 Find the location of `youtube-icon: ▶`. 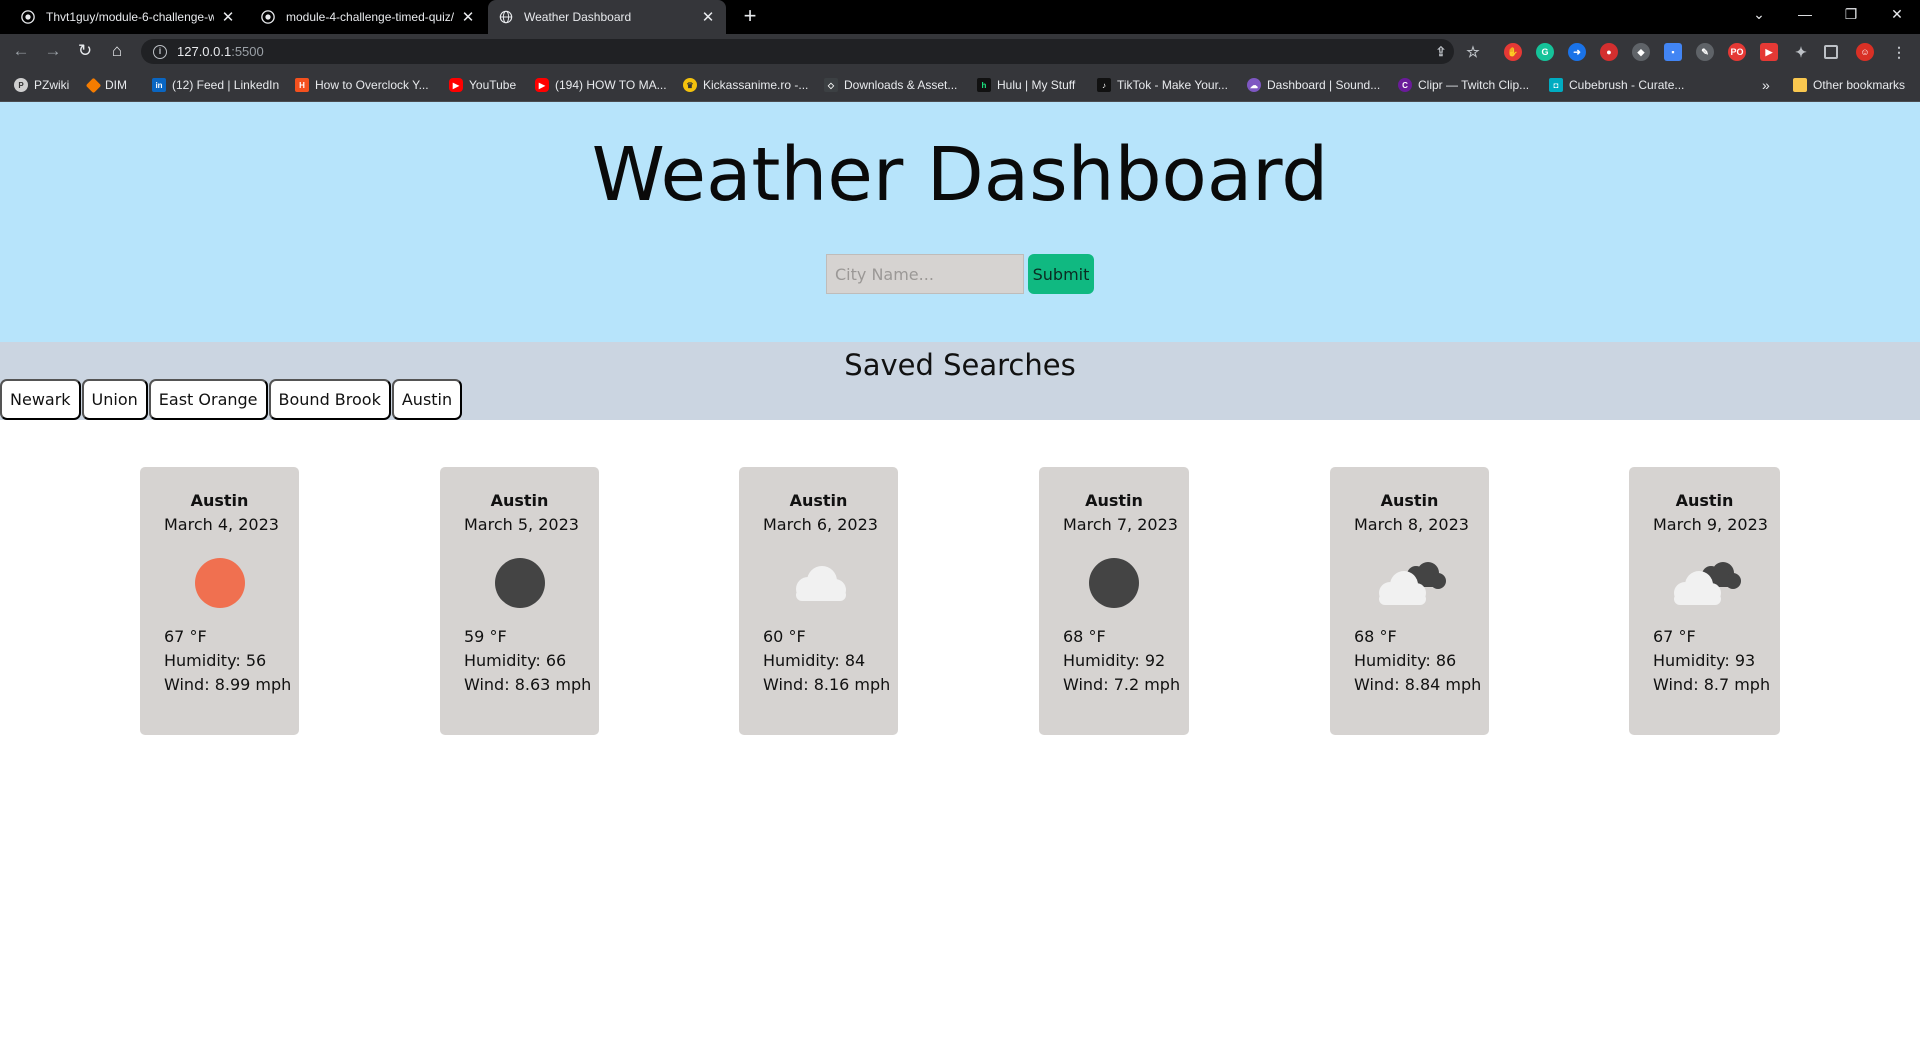

youtube-icon: ▶ is located at coordinates (456, 85).